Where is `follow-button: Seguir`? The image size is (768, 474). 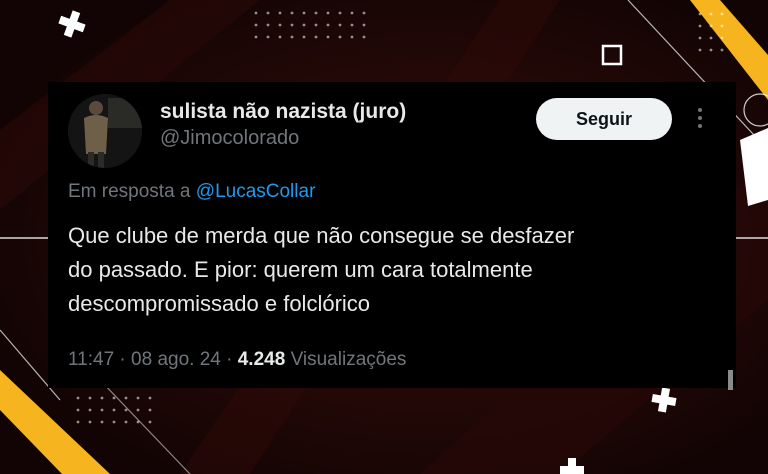 follow-button: Seguir is located at coordinates (604, 119).